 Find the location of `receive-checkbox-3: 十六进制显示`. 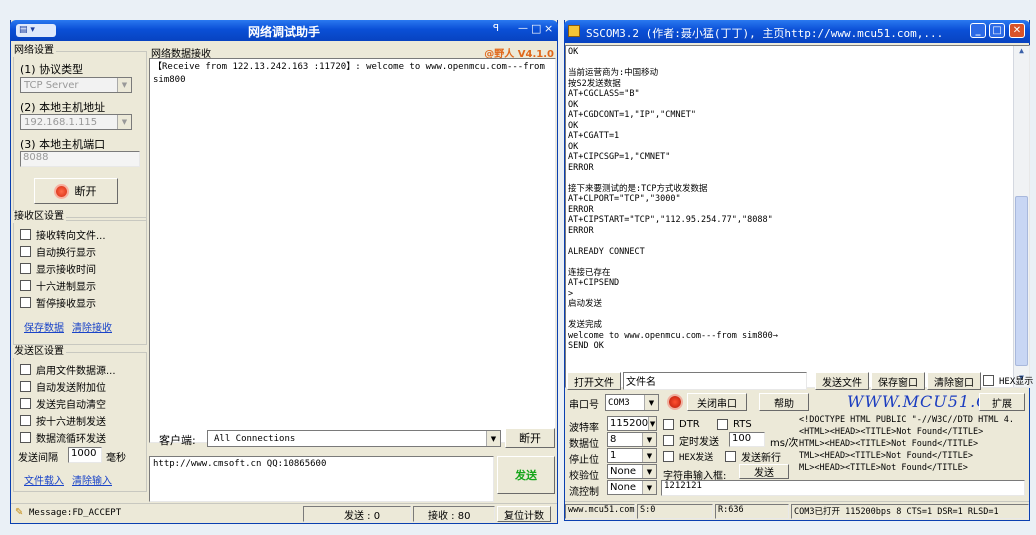

receive-checkbox-3: 十六进制显示 is located at coordinates (63, 285).